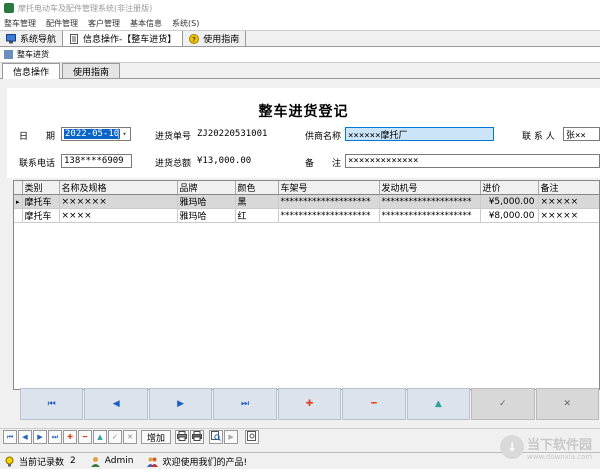  Describe the element at coordinates (245, 404) in the screenshot. I see `last-record-button: ⏭` at that location.